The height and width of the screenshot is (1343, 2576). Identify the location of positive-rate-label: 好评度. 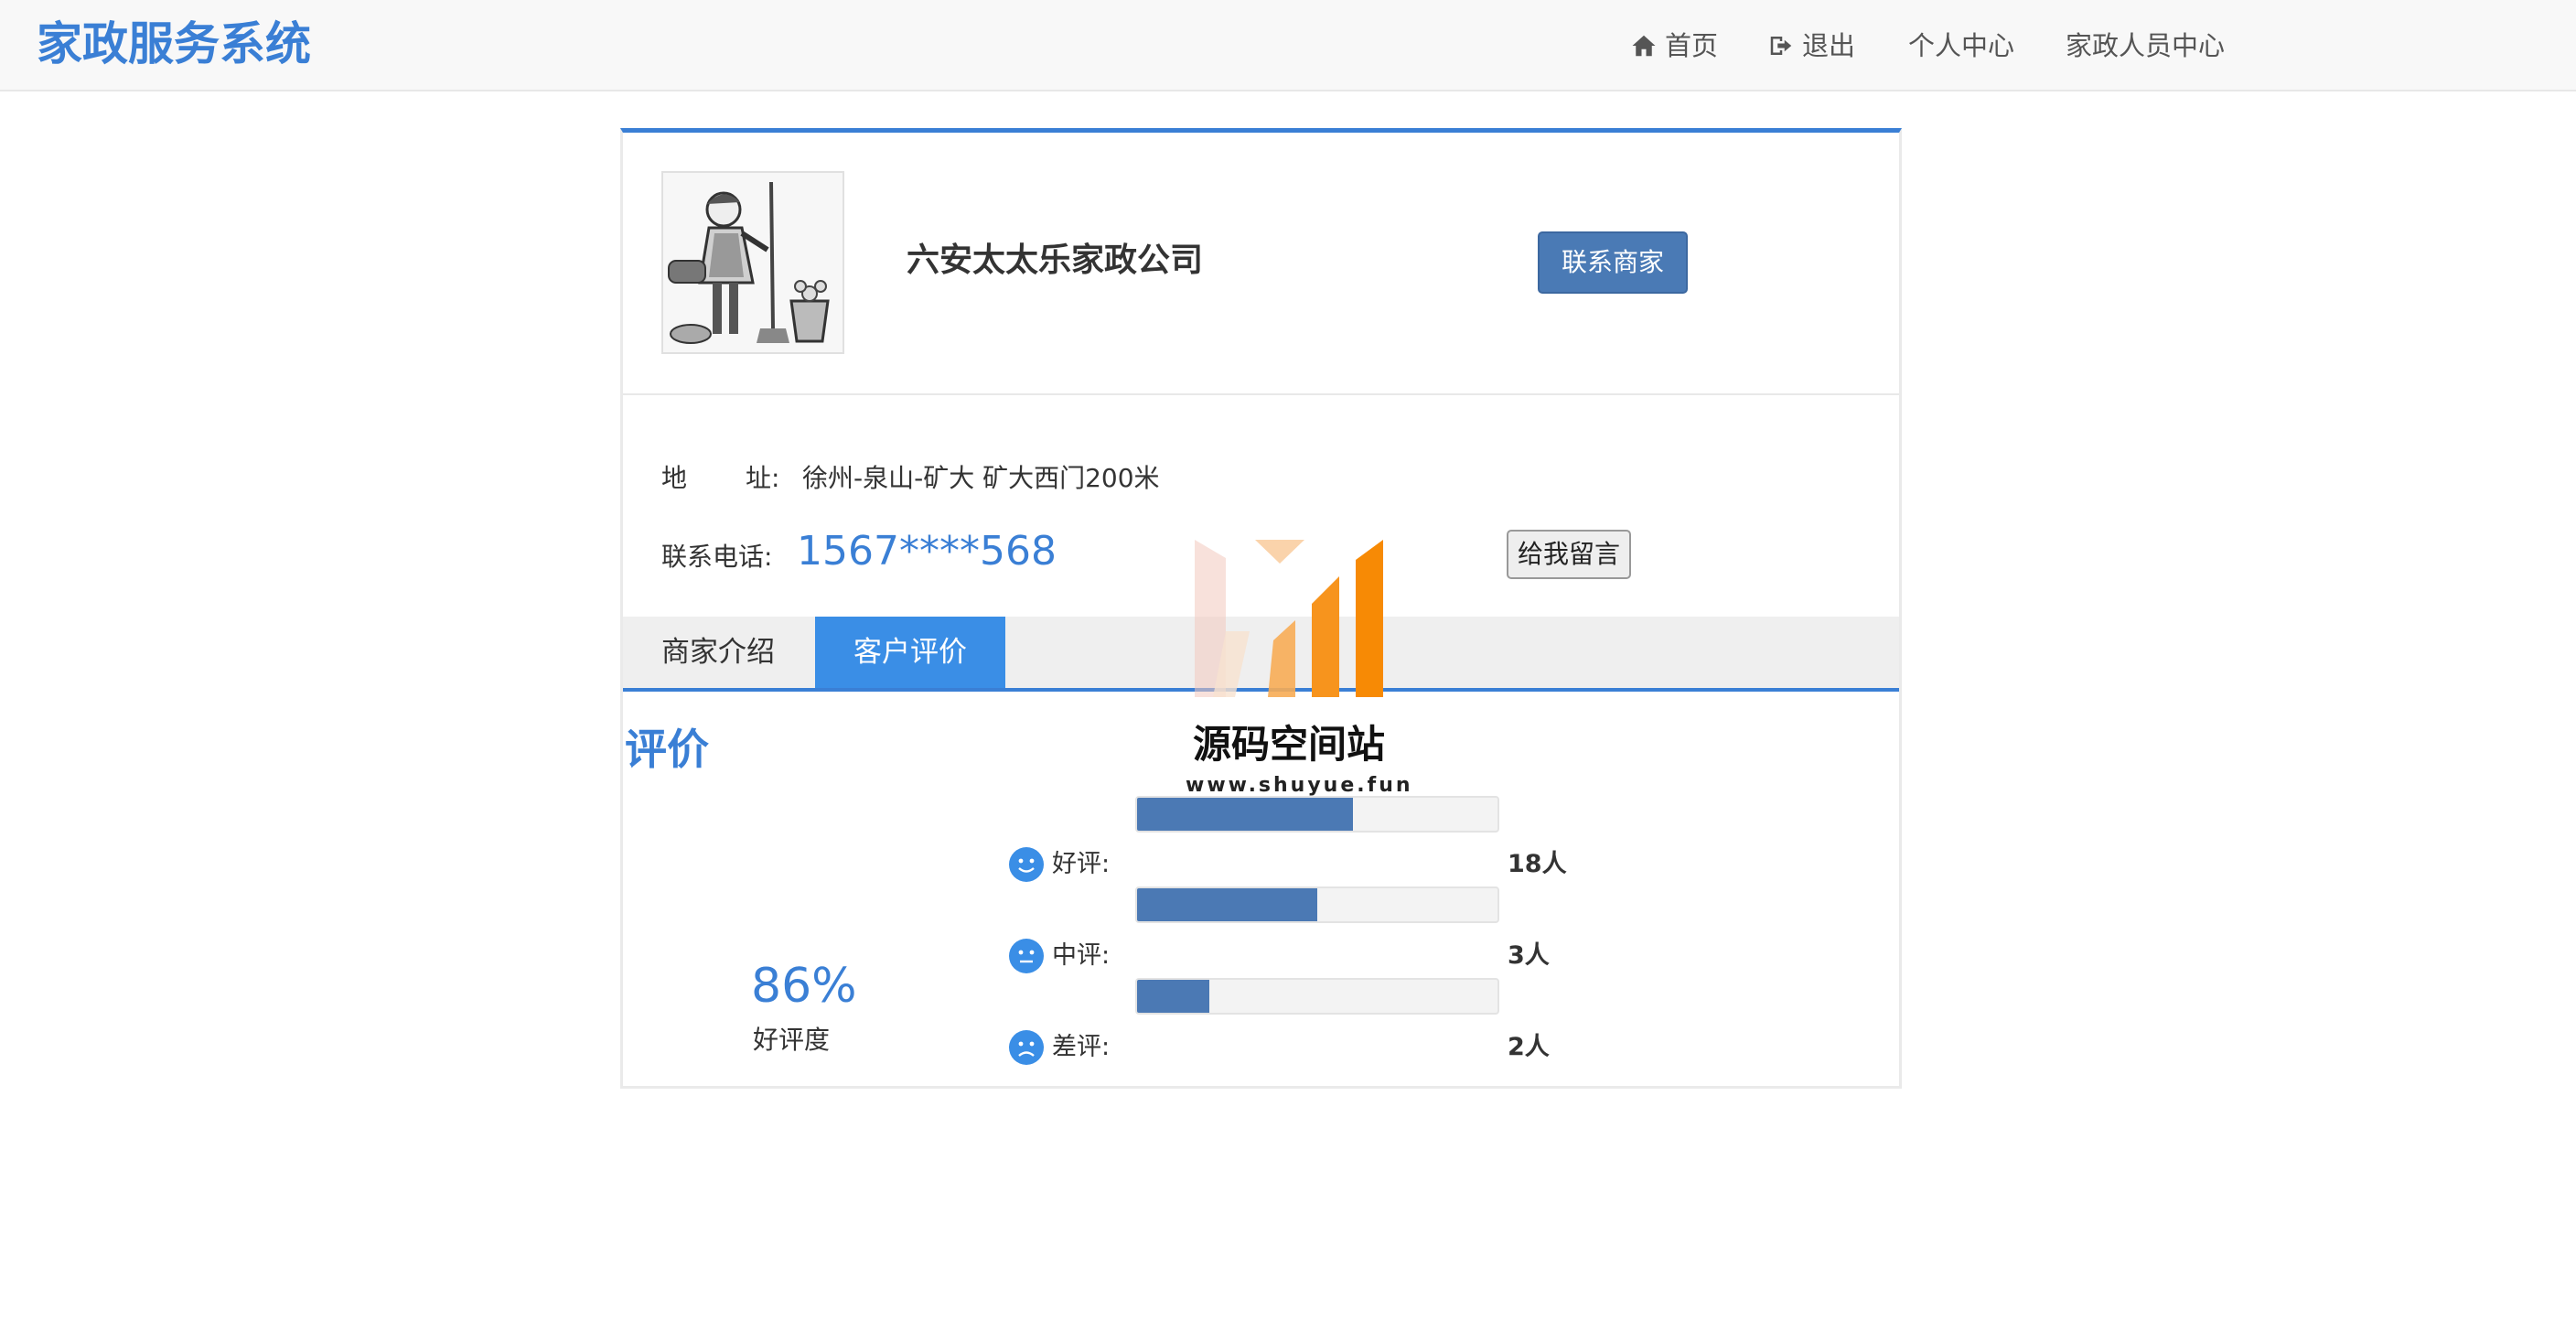
(792, 1040).